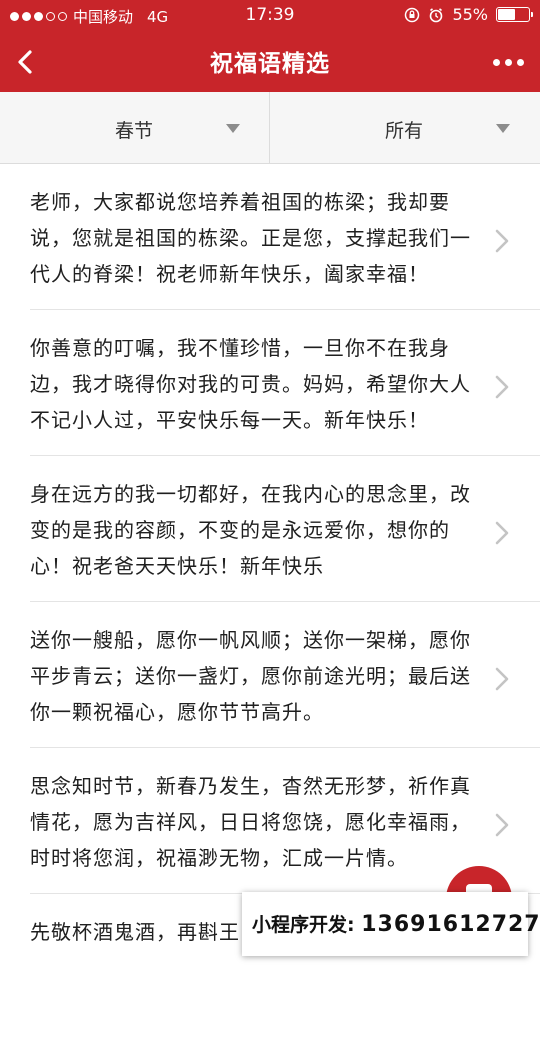  I want to click on filter-scope-label: 所有, so click(404, 131).